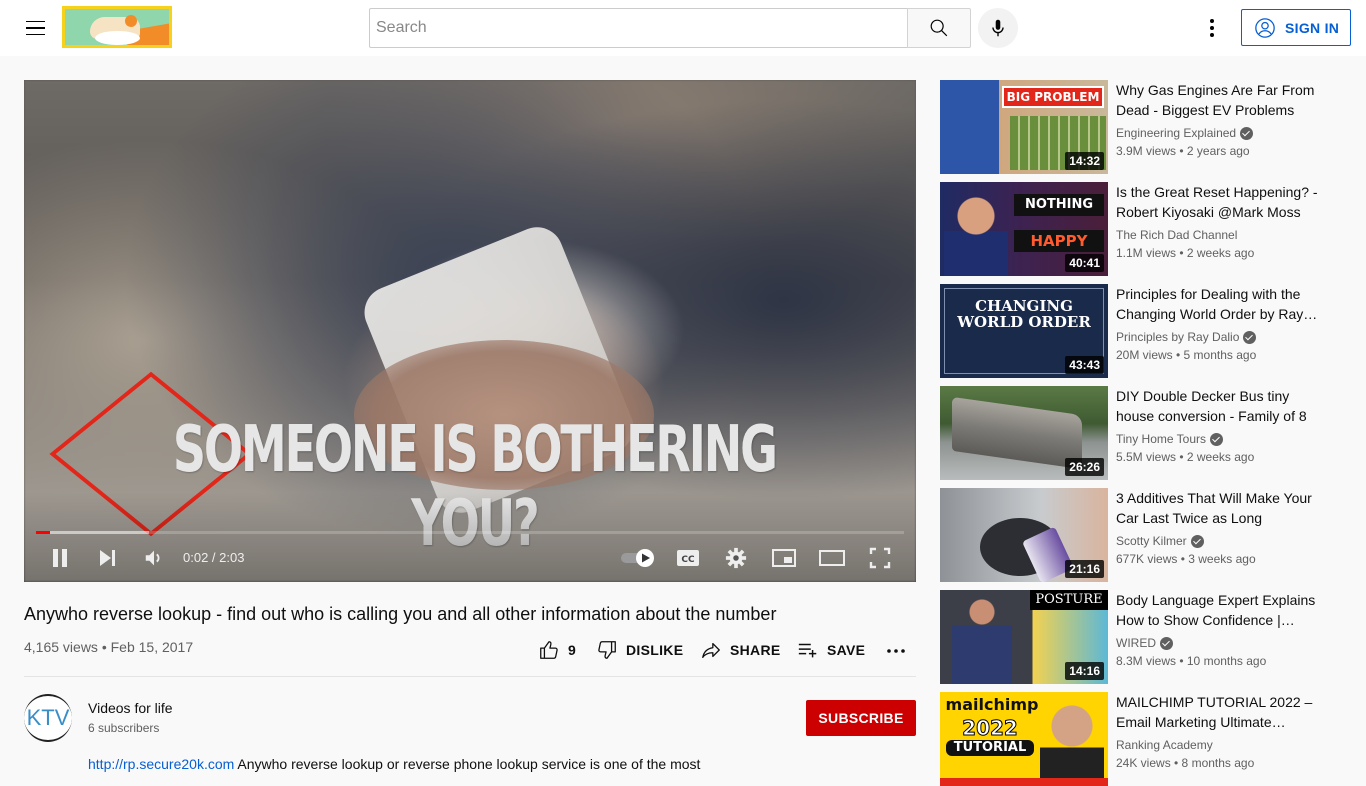 Image resolution: width=1366 pixels, height=786 pixels. I want to click on save-button: SAVE, so click(831, 650).